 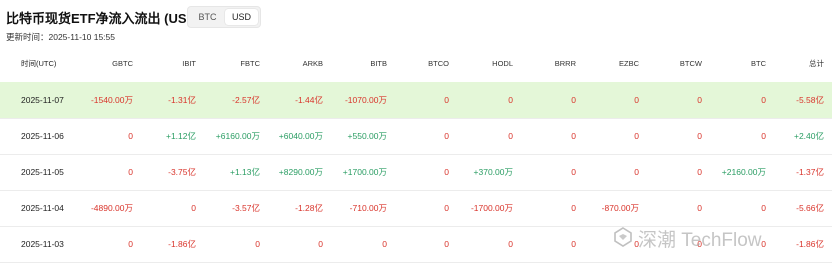 What do you see at coordinates (565, 63) in the screenshot?
I see `column-header: BRRR` at bounding box center [565, 63].